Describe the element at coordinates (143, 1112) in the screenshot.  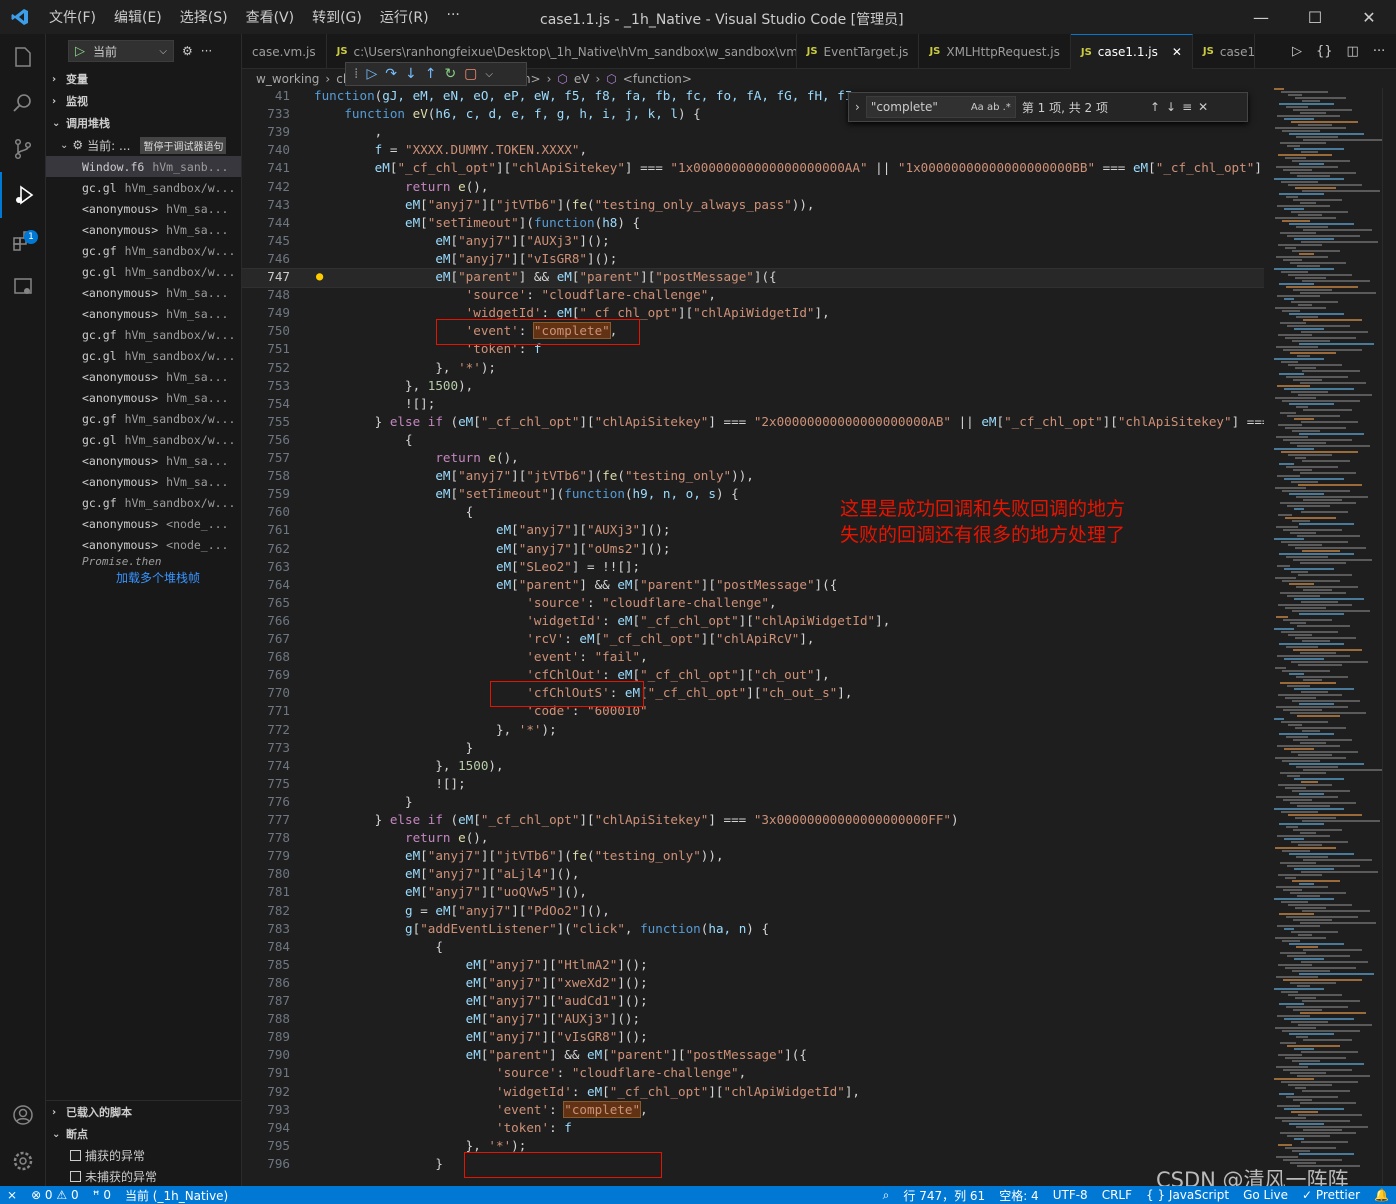
I see `loaded-scripts-section: › 已载入的脚本` at that location.